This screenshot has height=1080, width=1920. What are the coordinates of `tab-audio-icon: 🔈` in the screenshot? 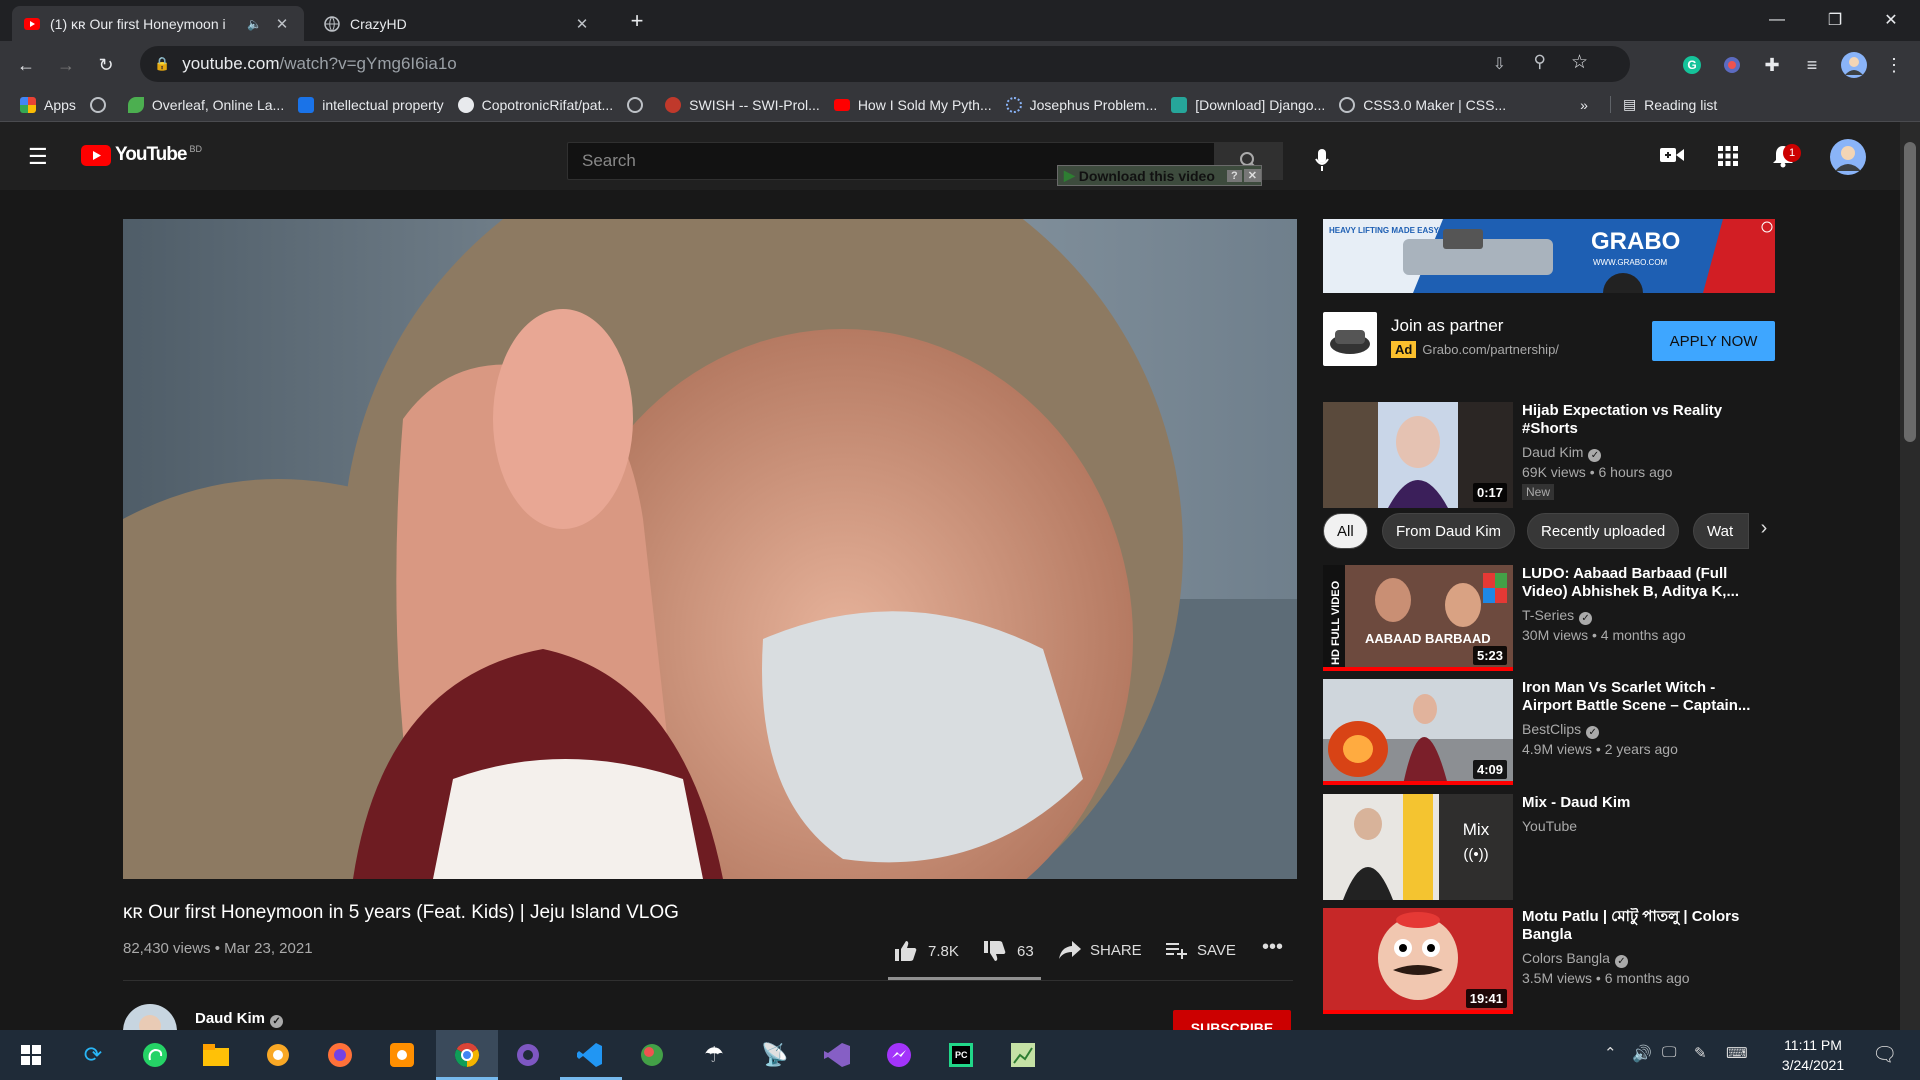 It's located at (254, 24).